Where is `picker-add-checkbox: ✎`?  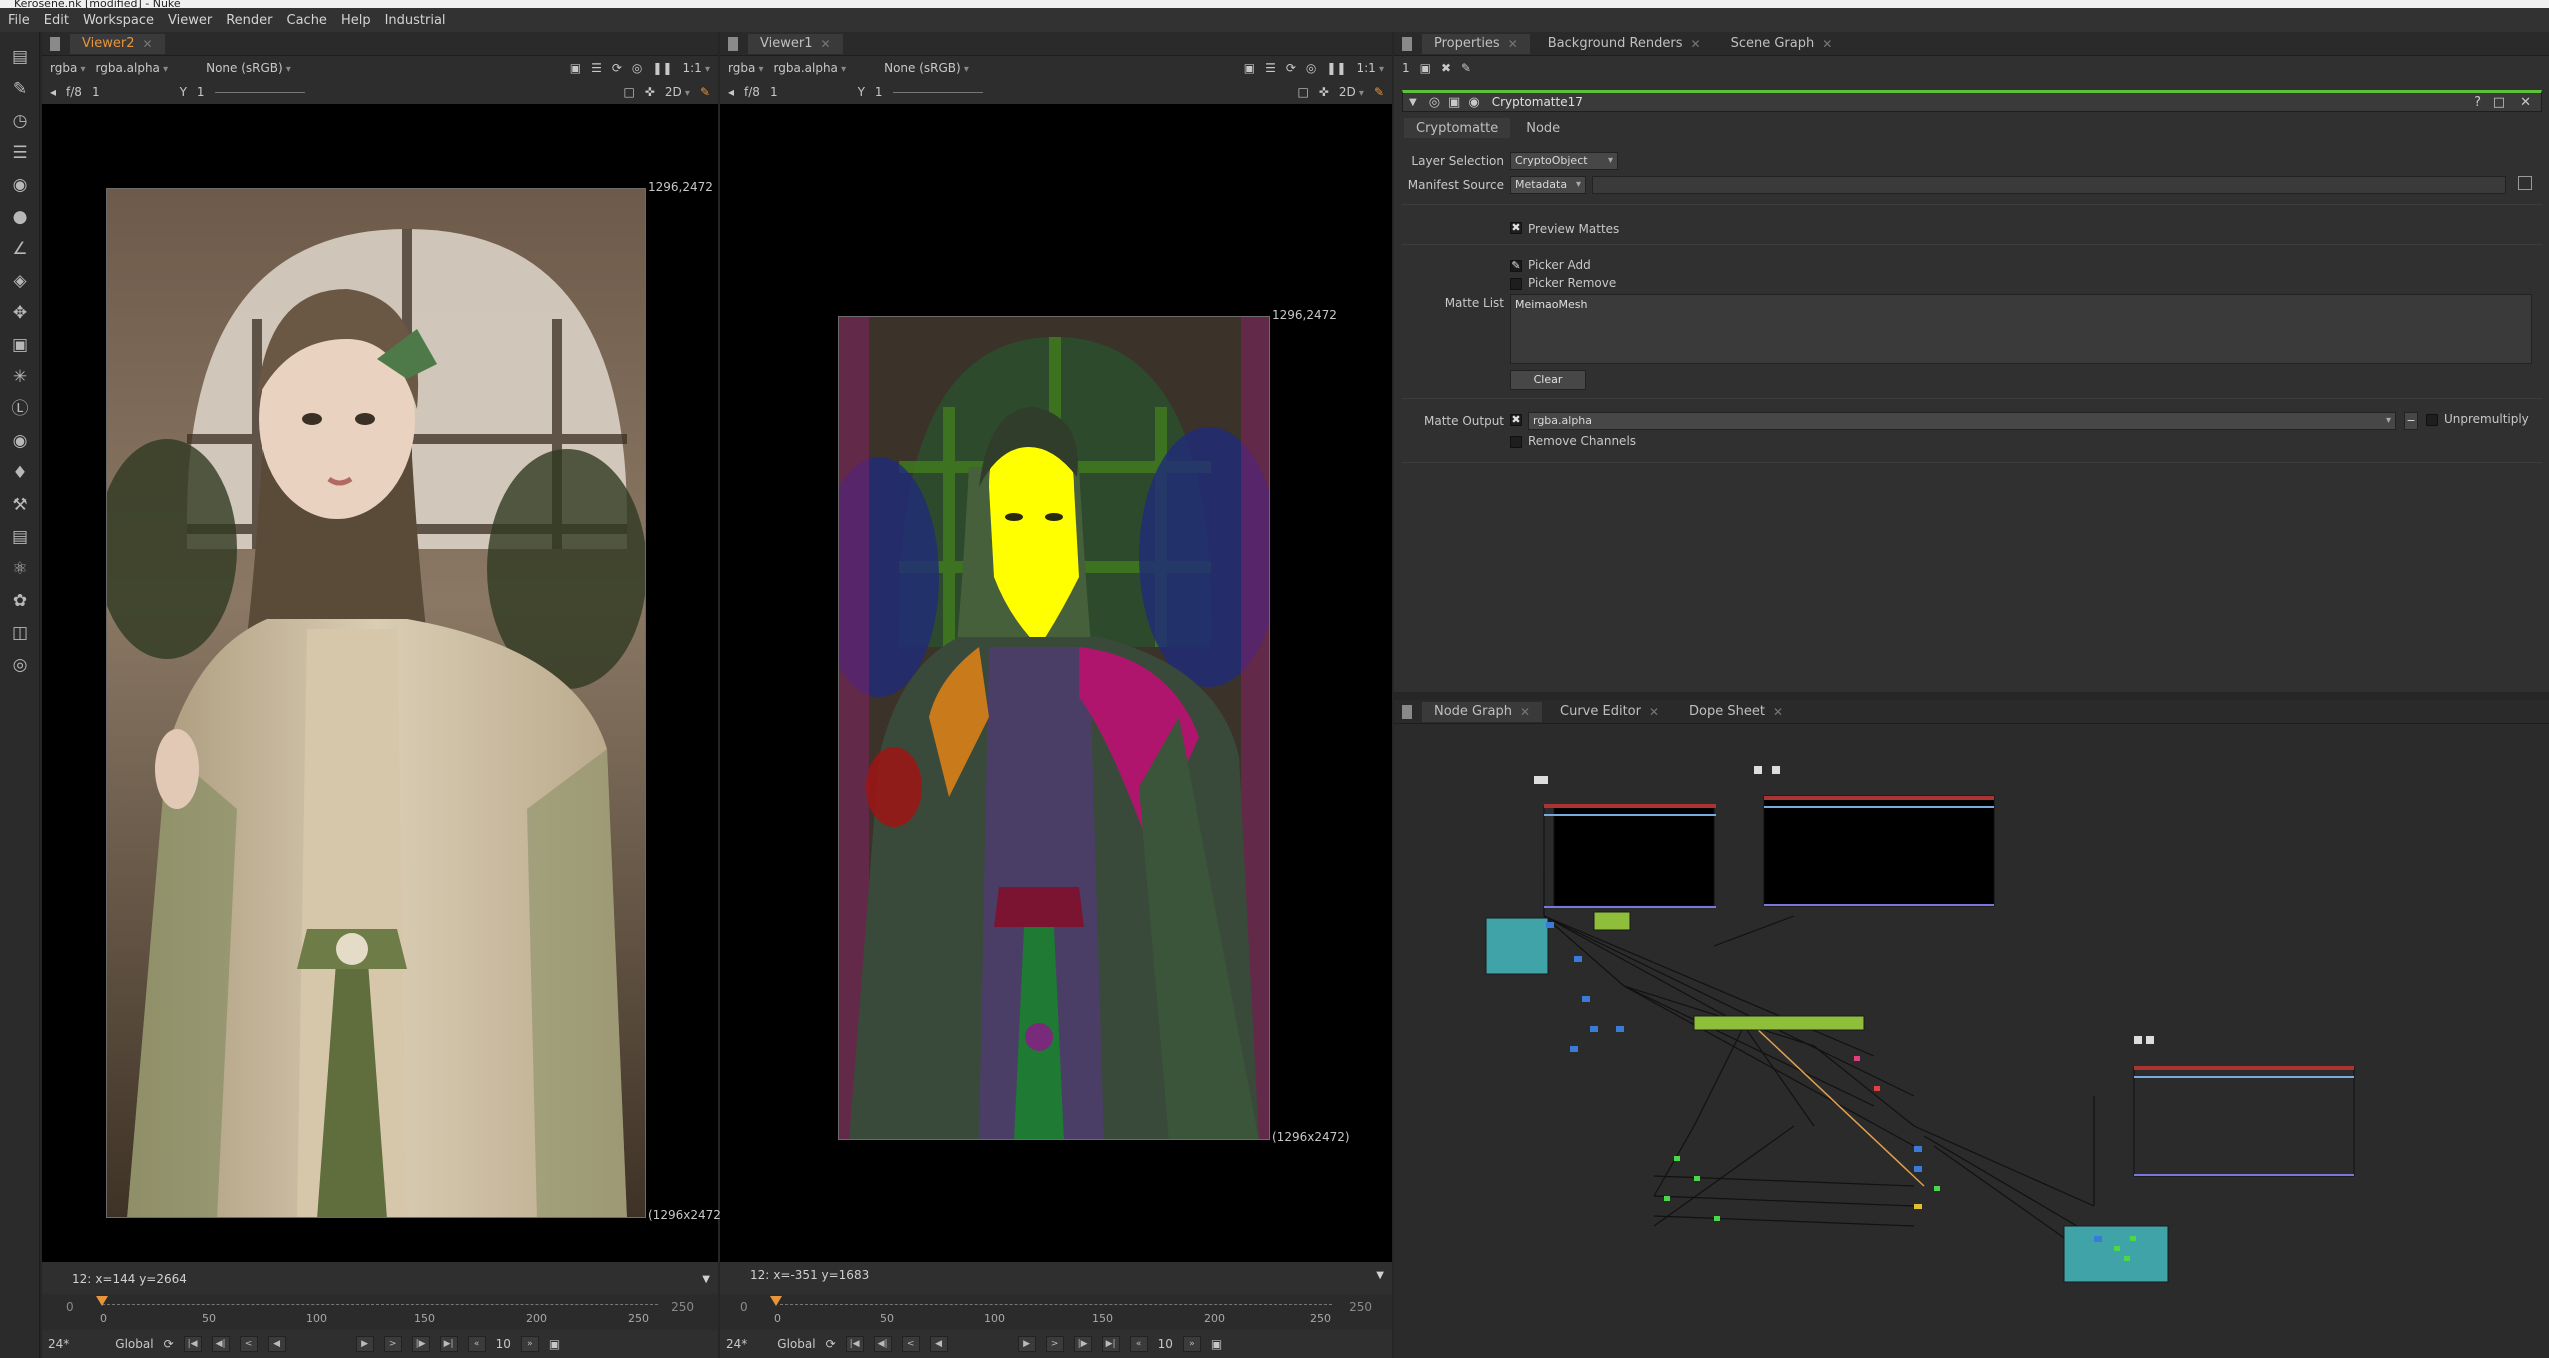
picker-add-checkbox: ✎ is located at coordinates (1516, 266).